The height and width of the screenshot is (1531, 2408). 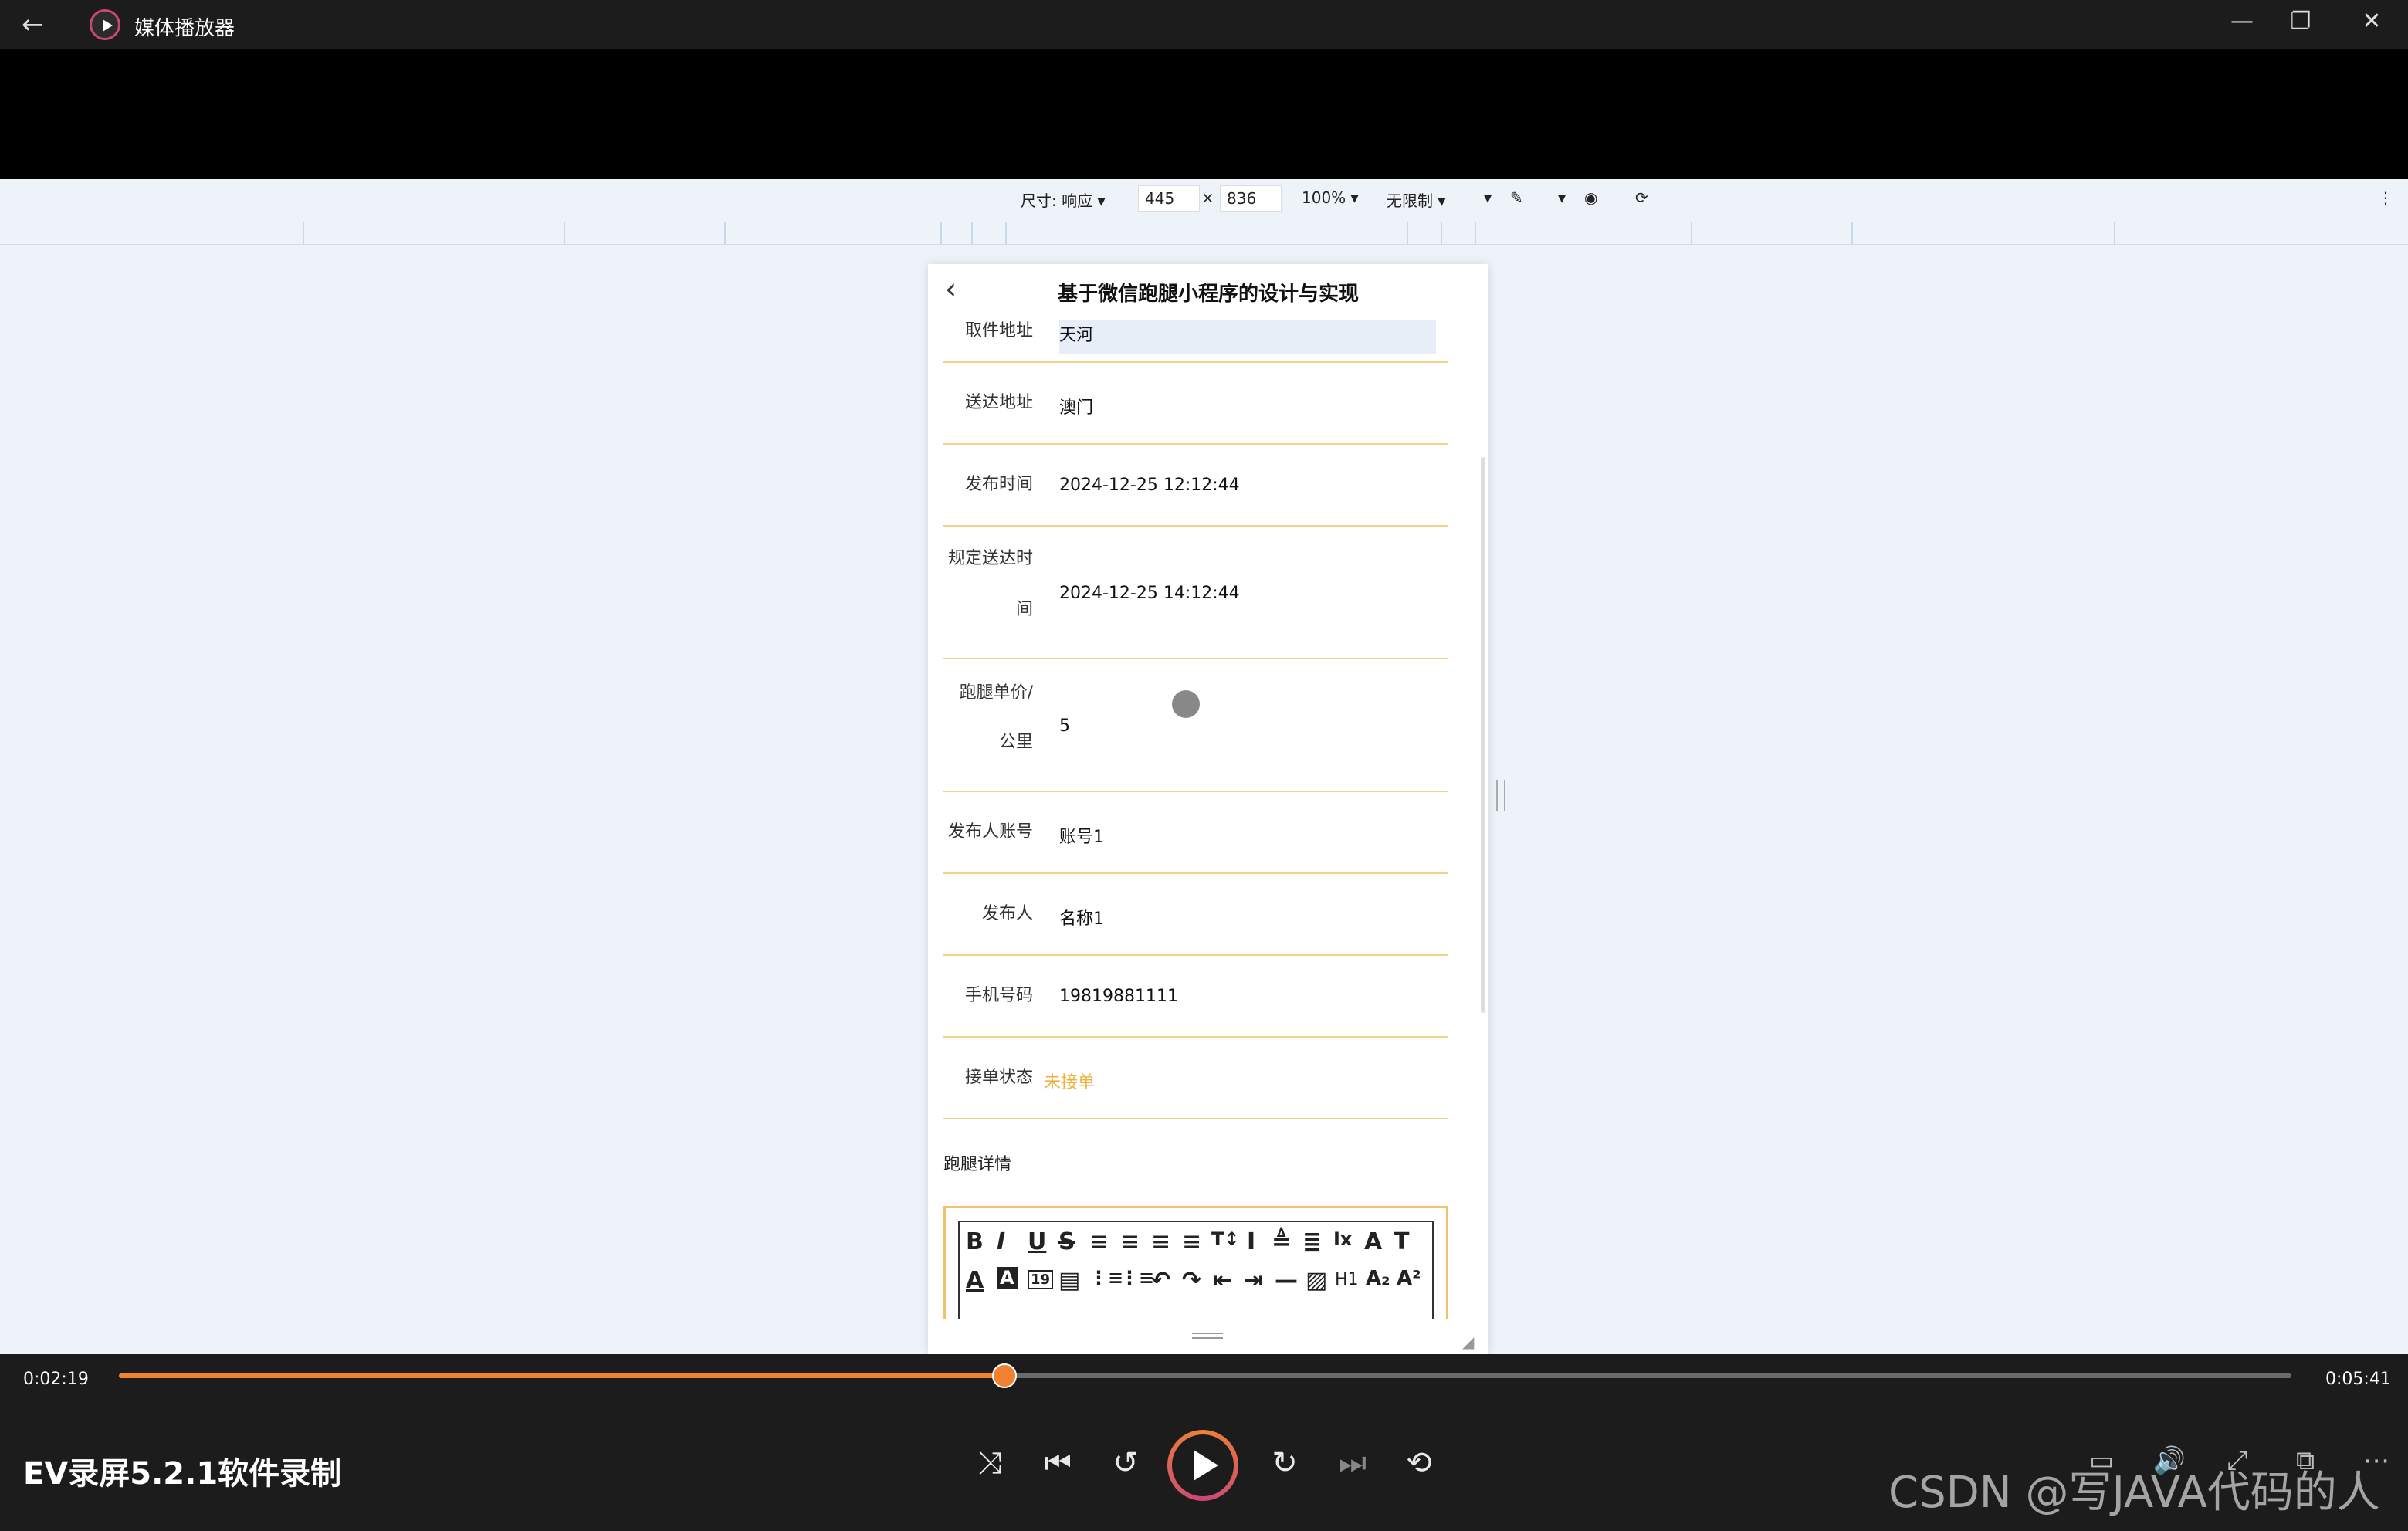 I want to click on letter-spacing-icon: I, so click(x=1251, y=1241).